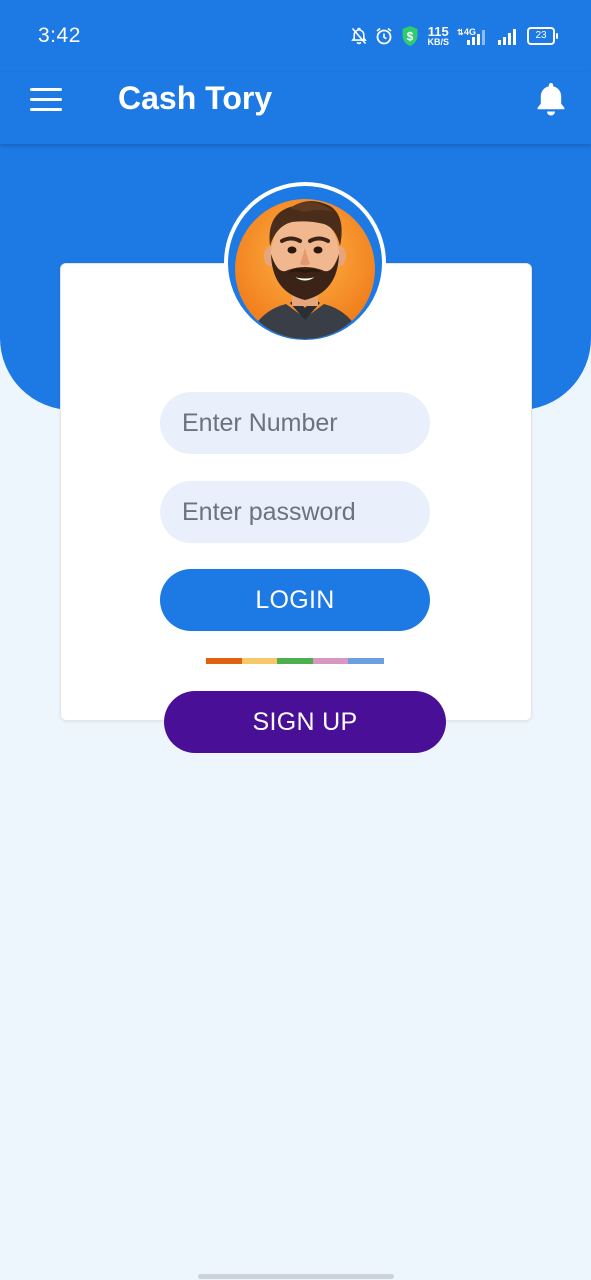 This screenshot has height=1280, width=591. I want to click on app-title: Cash Tory, so click(195, 98).